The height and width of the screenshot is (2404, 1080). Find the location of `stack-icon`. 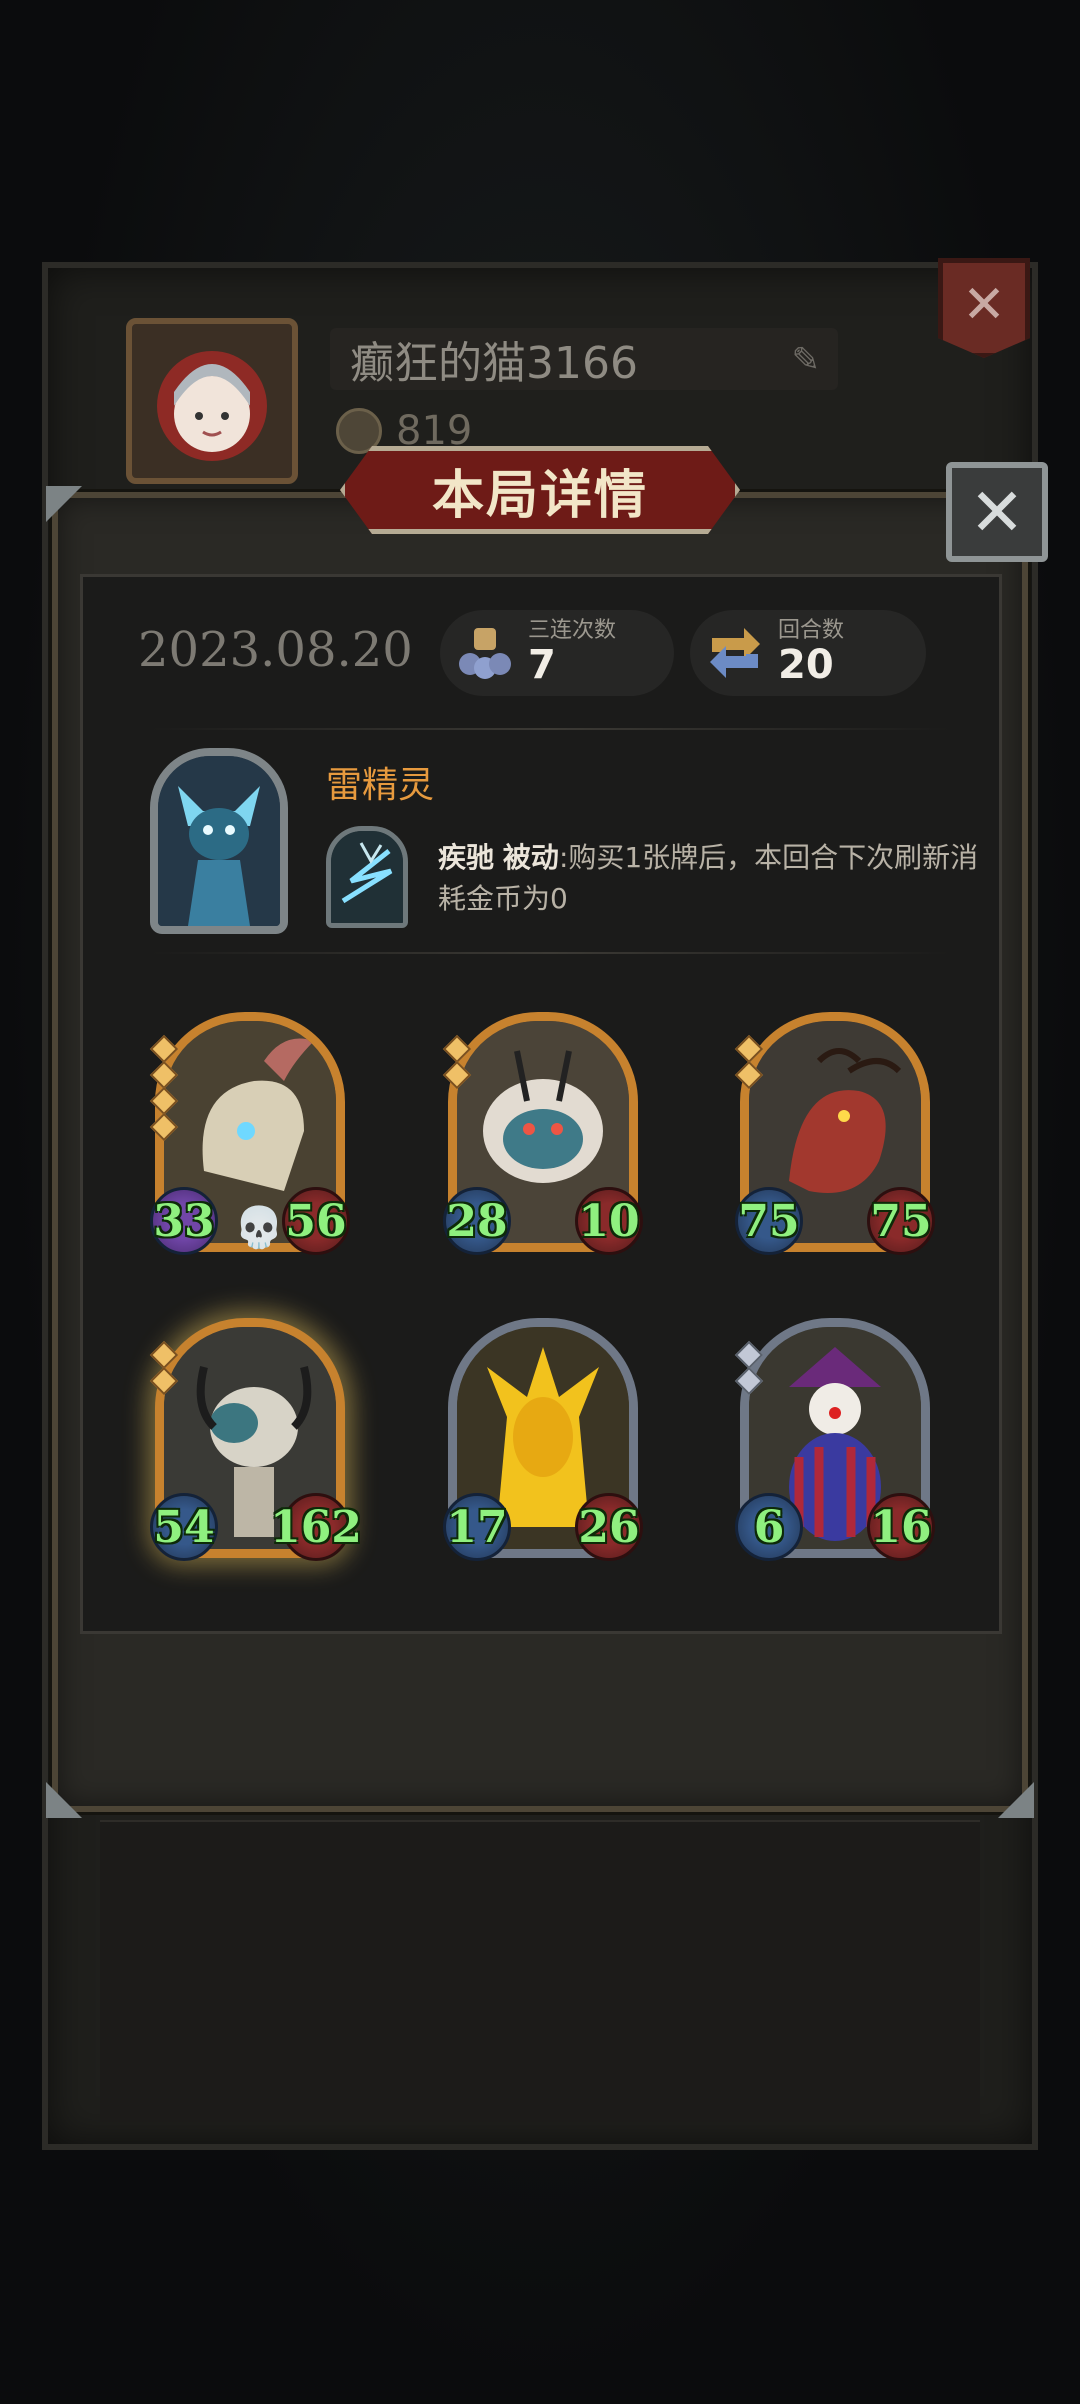

stack-icon is located at coordinates (485, 653).